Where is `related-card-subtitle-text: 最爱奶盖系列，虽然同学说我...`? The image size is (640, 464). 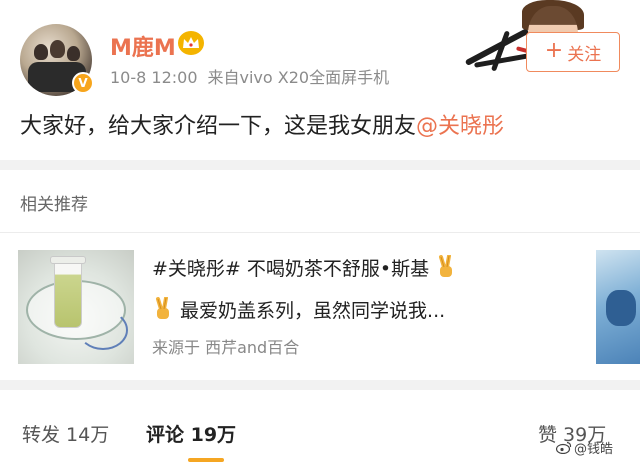
related-card-subtitle-text: 最爱奶盖系列，虽然同学说我... is located at coordinates (313, 311).